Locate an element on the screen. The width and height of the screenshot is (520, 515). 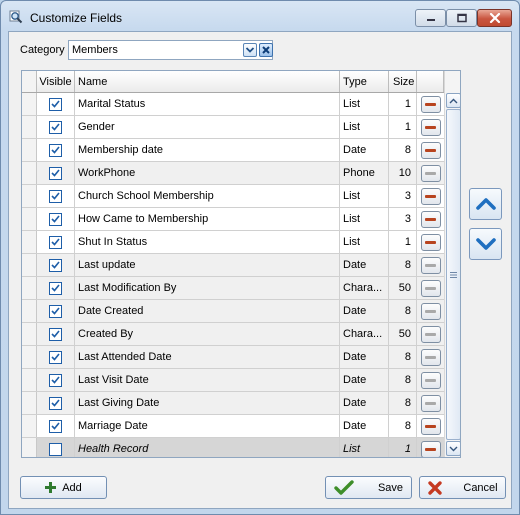
column-header-type: Type is located at coordinates (364, 81).